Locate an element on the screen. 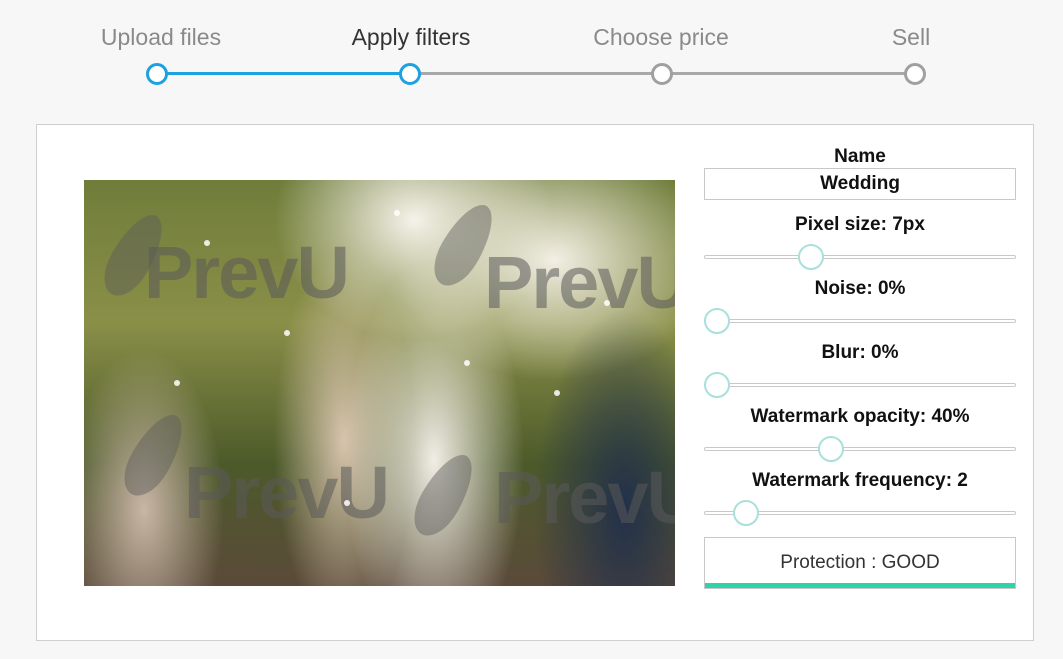 The width and height of the screenshot is (1063, 659). protection-label: Protection : GOOD is located at coordinates (860, 562).